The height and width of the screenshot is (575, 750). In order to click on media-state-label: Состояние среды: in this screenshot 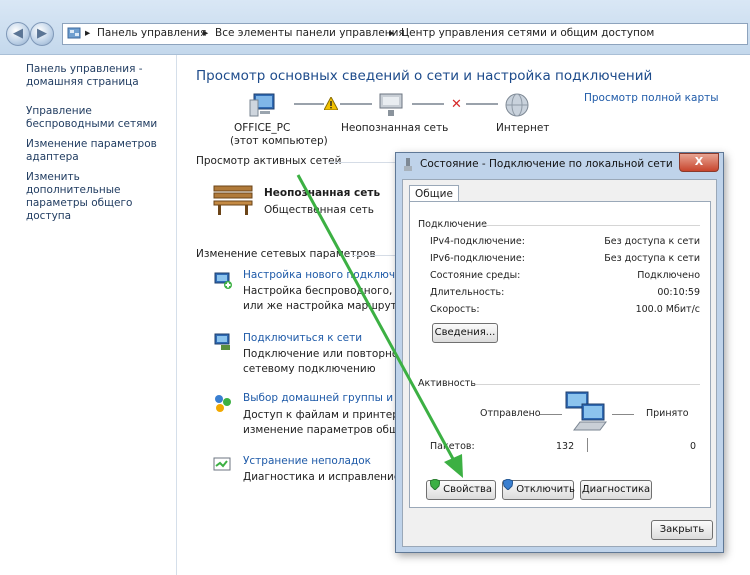, I will do `click(475, 275)`.